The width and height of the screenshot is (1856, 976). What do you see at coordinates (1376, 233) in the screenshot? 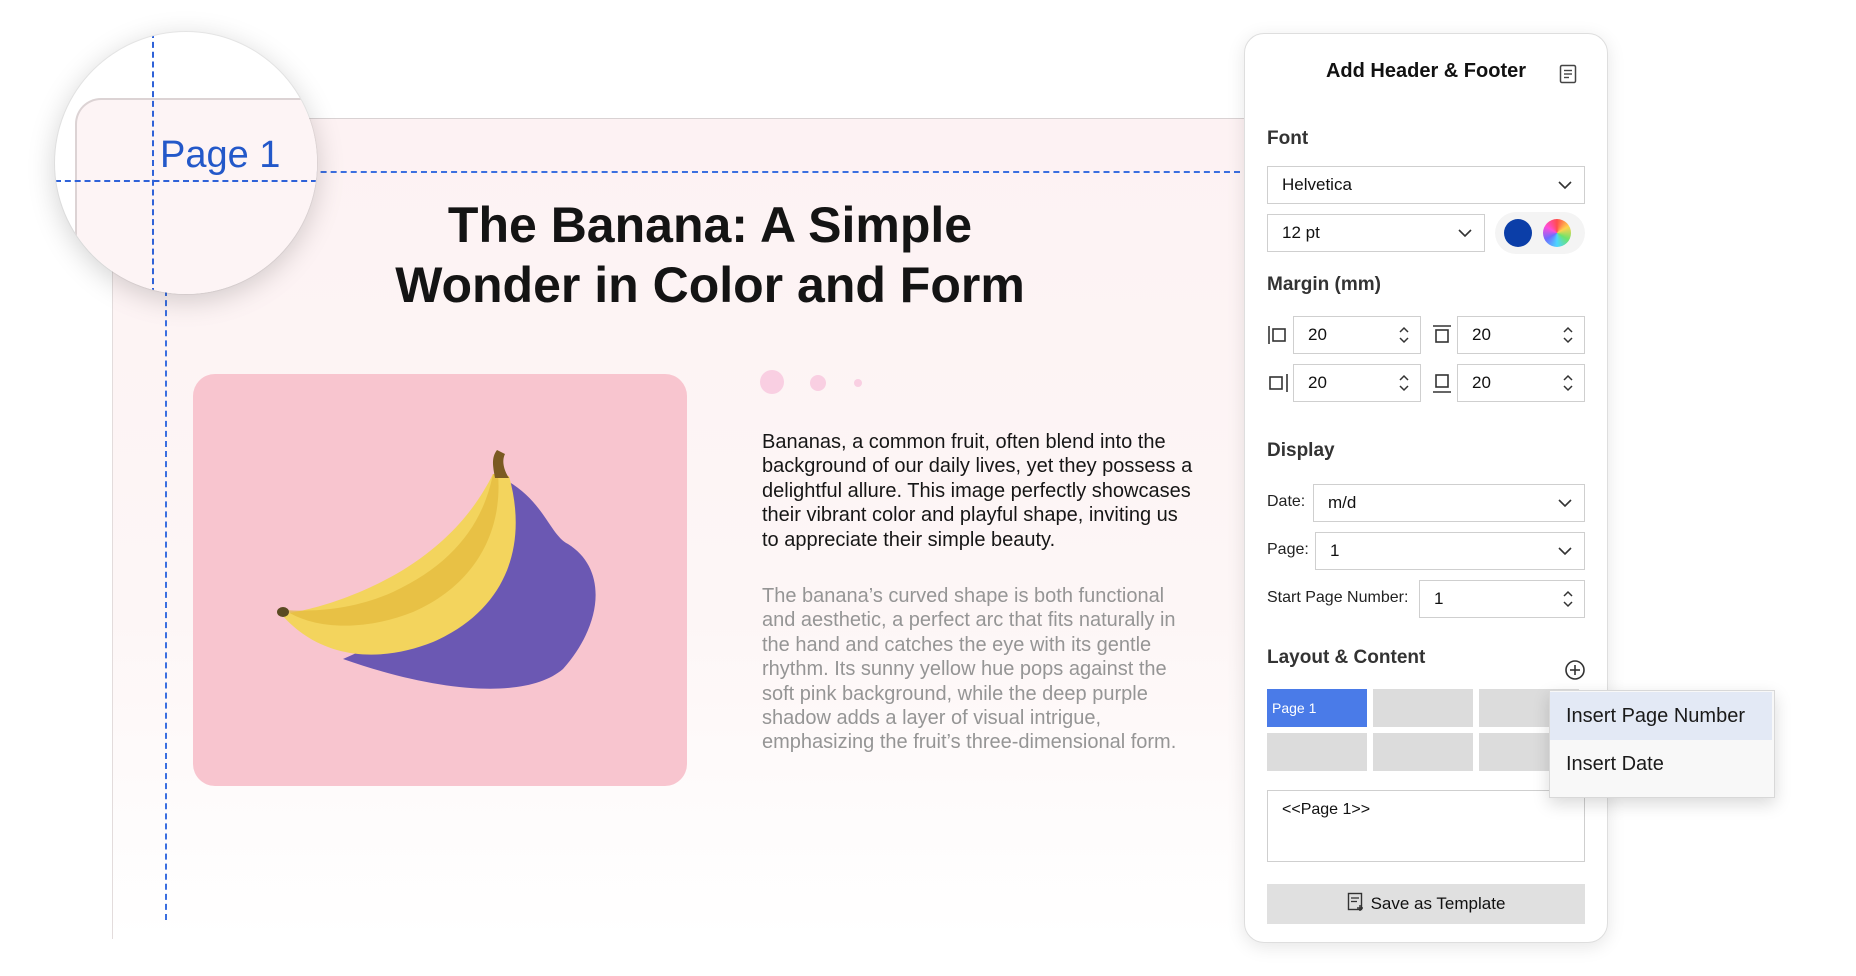
I see `font-size-select: 12 pt` at bounding box center [1376, 233].